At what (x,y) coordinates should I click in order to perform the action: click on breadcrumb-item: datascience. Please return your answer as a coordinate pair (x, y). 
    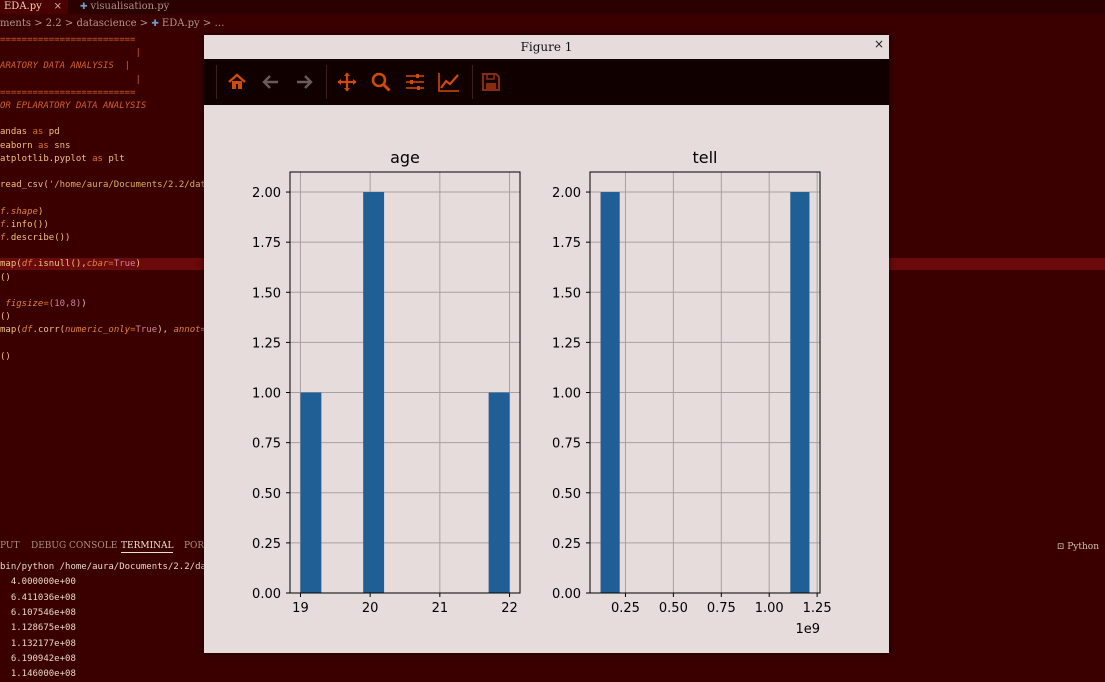
    Looking at the image, I should click on (106, 23).